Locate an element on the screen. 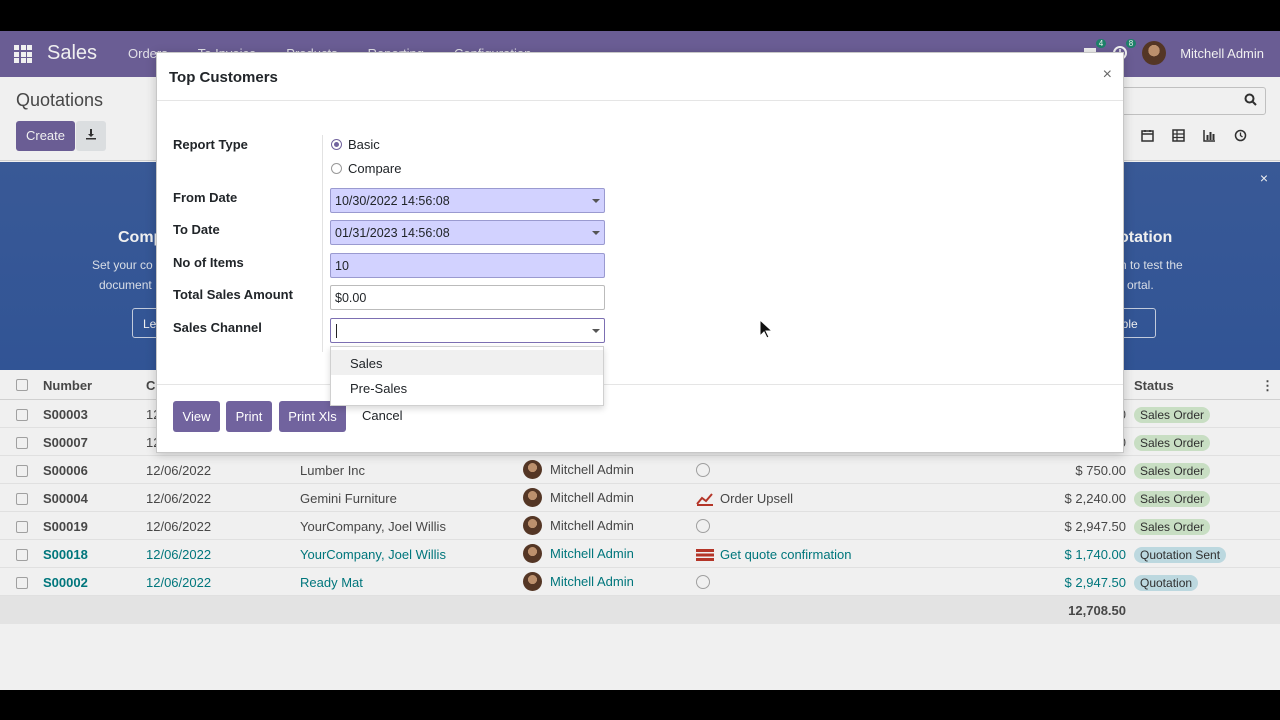  sales-channel-dropdown: Sales Pre-Sales is located at coordinates (467, 376).